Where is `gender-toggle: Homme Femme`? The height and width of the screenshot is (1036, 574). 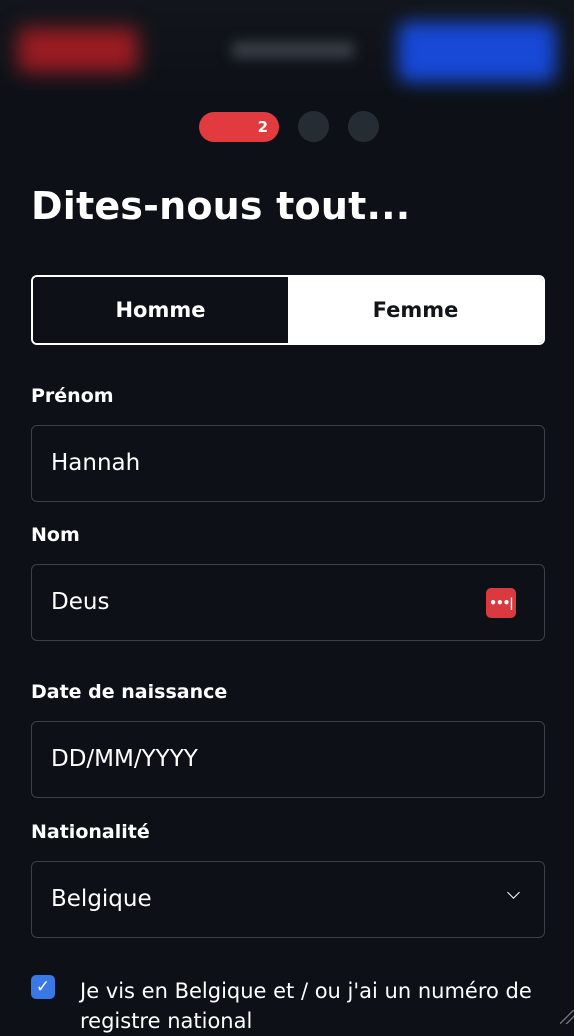
gender-toggle: Homme Femme is located at coordinates (288, 310).